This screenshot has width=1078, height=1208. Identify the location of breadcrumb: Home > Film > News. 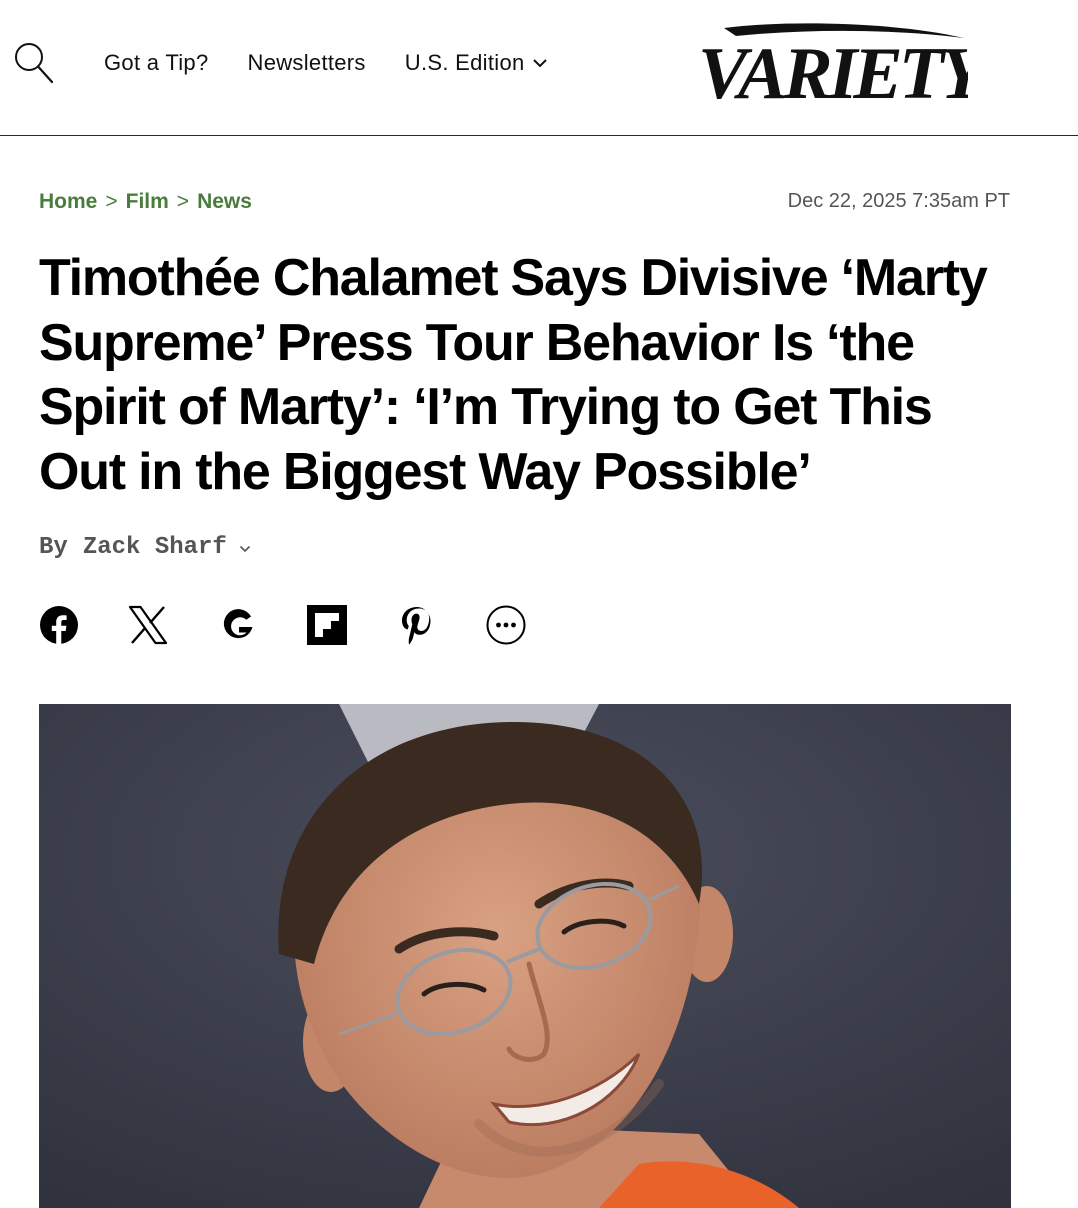
(145, 202).